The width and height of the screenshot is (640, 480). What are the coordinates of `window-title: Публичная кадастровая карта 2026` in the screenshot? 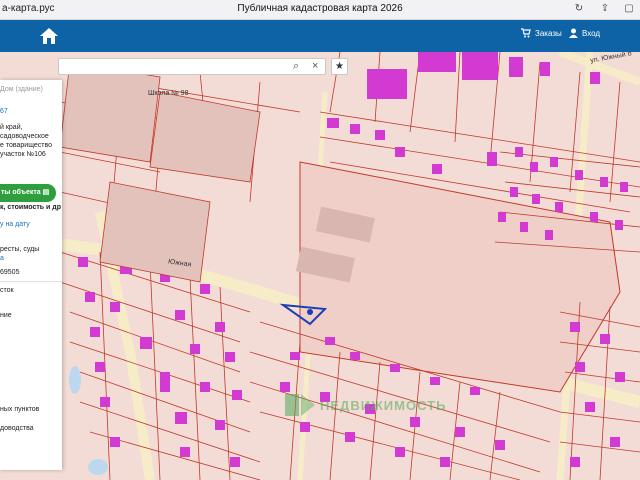 It's located at (320, 8).